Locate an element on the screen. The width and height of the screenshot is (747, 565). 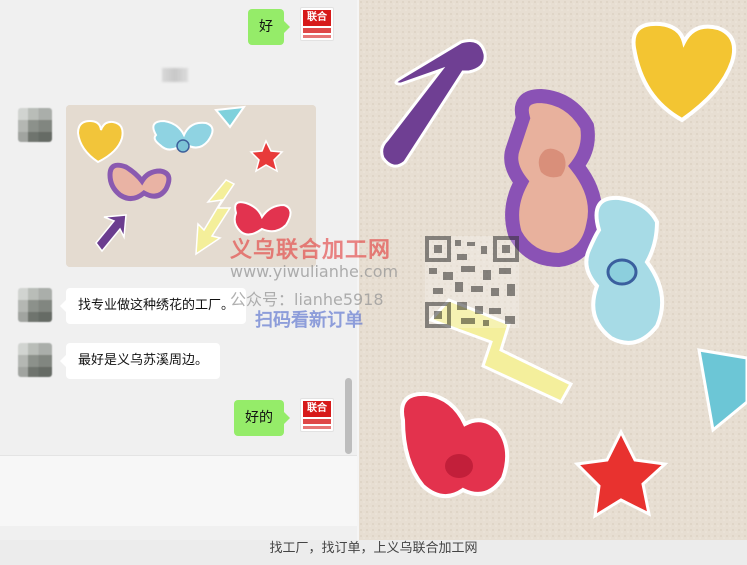
message-text: 最好是义乌苏溪周边。 is located at coordinates (143, 360).